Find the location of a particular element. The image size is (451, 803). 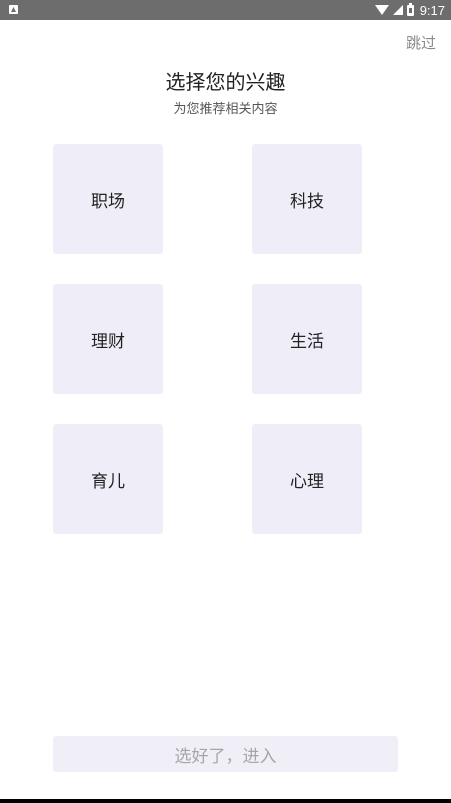

battery-icon is located at coordinates (410, 9).